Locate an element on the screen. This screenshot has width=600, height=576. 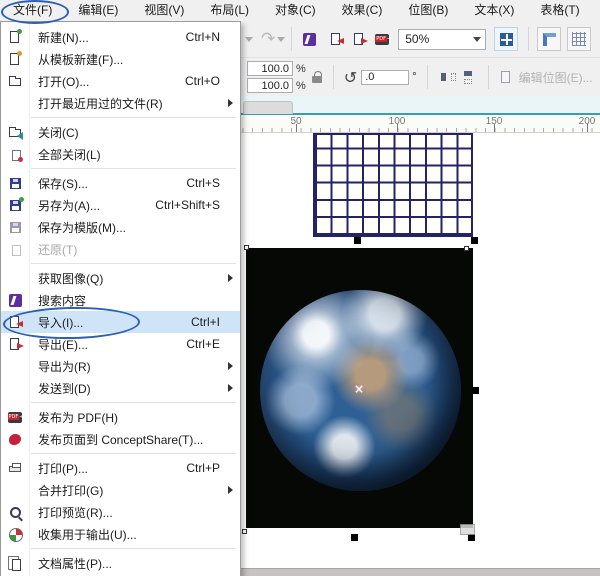
zoom-to-fit-button is located at coordinates (506, 39).